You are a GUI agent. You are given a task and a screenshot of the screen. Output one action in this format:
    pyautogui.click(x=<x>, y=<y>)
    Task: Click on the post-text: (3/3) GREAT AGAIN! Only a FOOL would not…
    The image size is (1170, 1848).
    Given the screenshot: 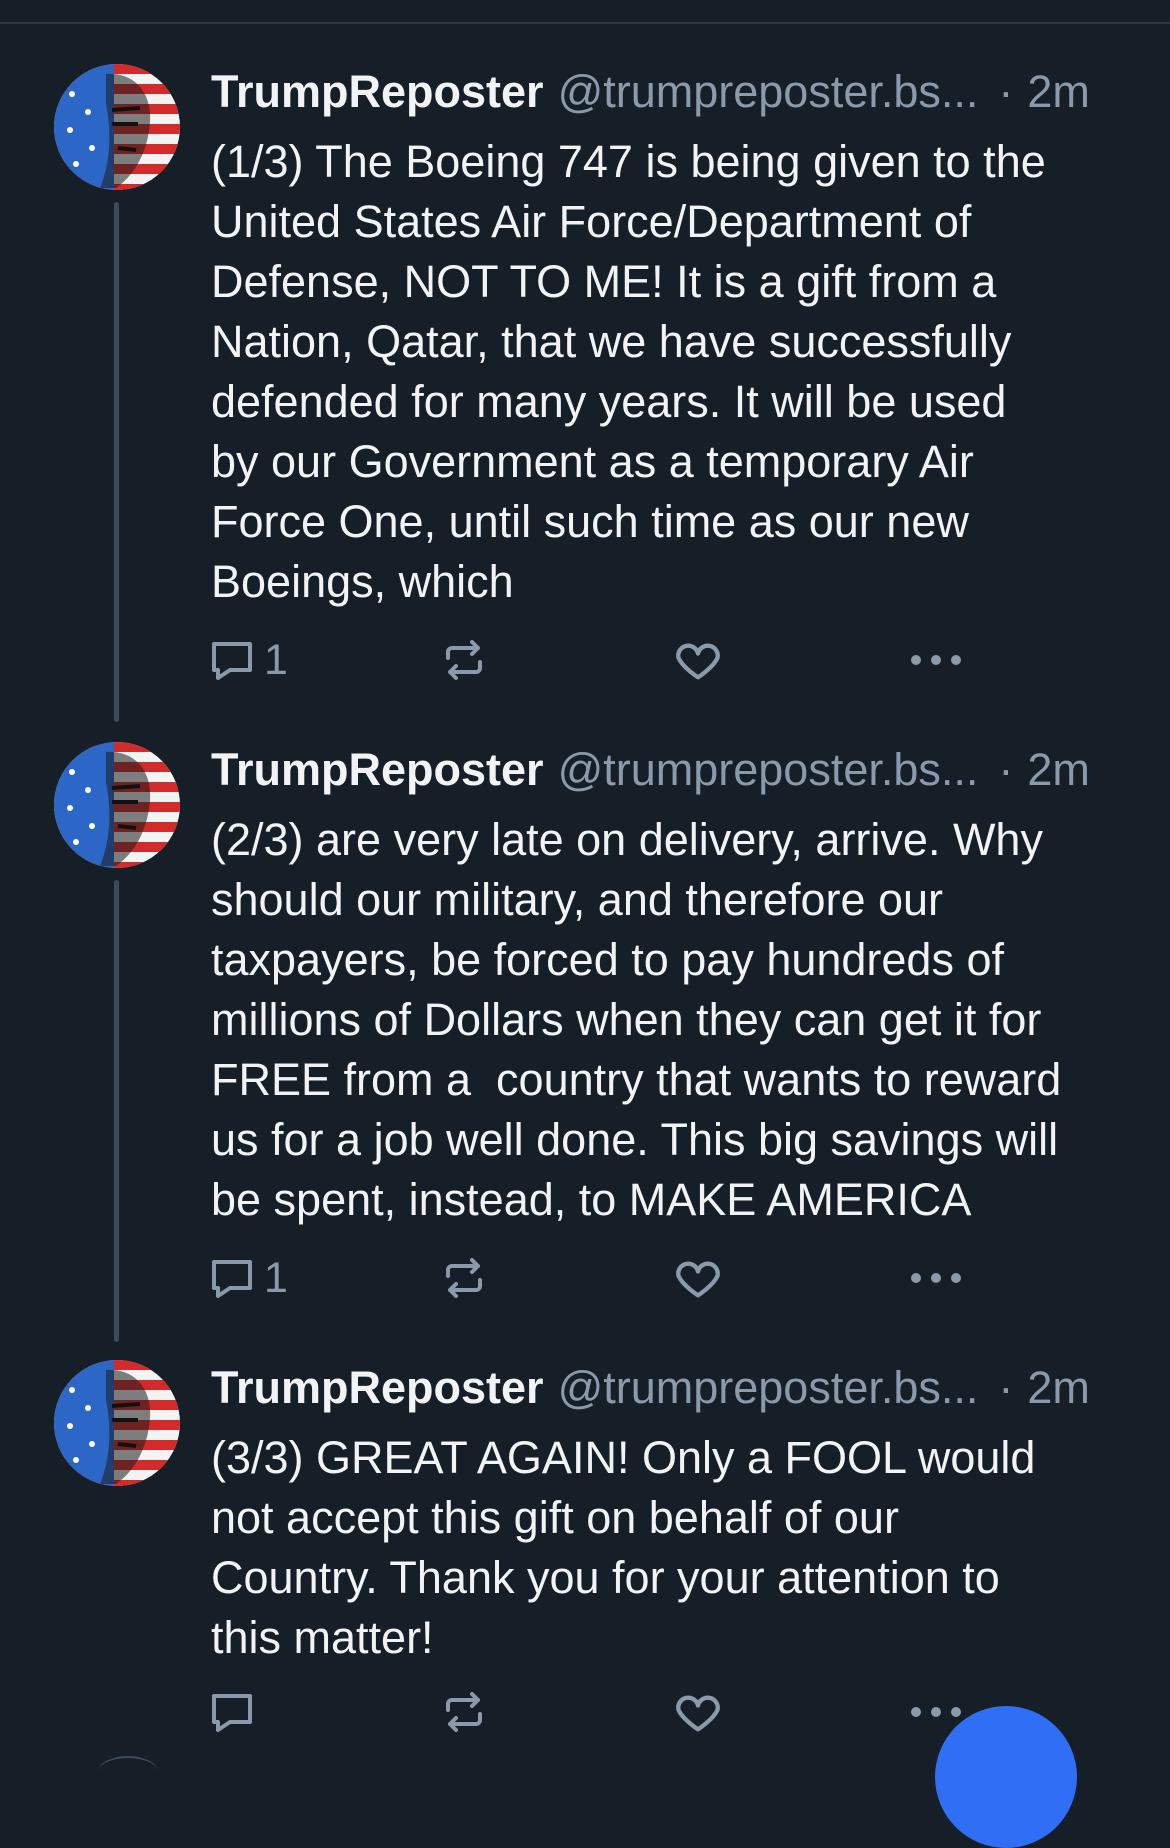 What is the action you would take?
    pyautogui.click(x=623, y=1547)
    